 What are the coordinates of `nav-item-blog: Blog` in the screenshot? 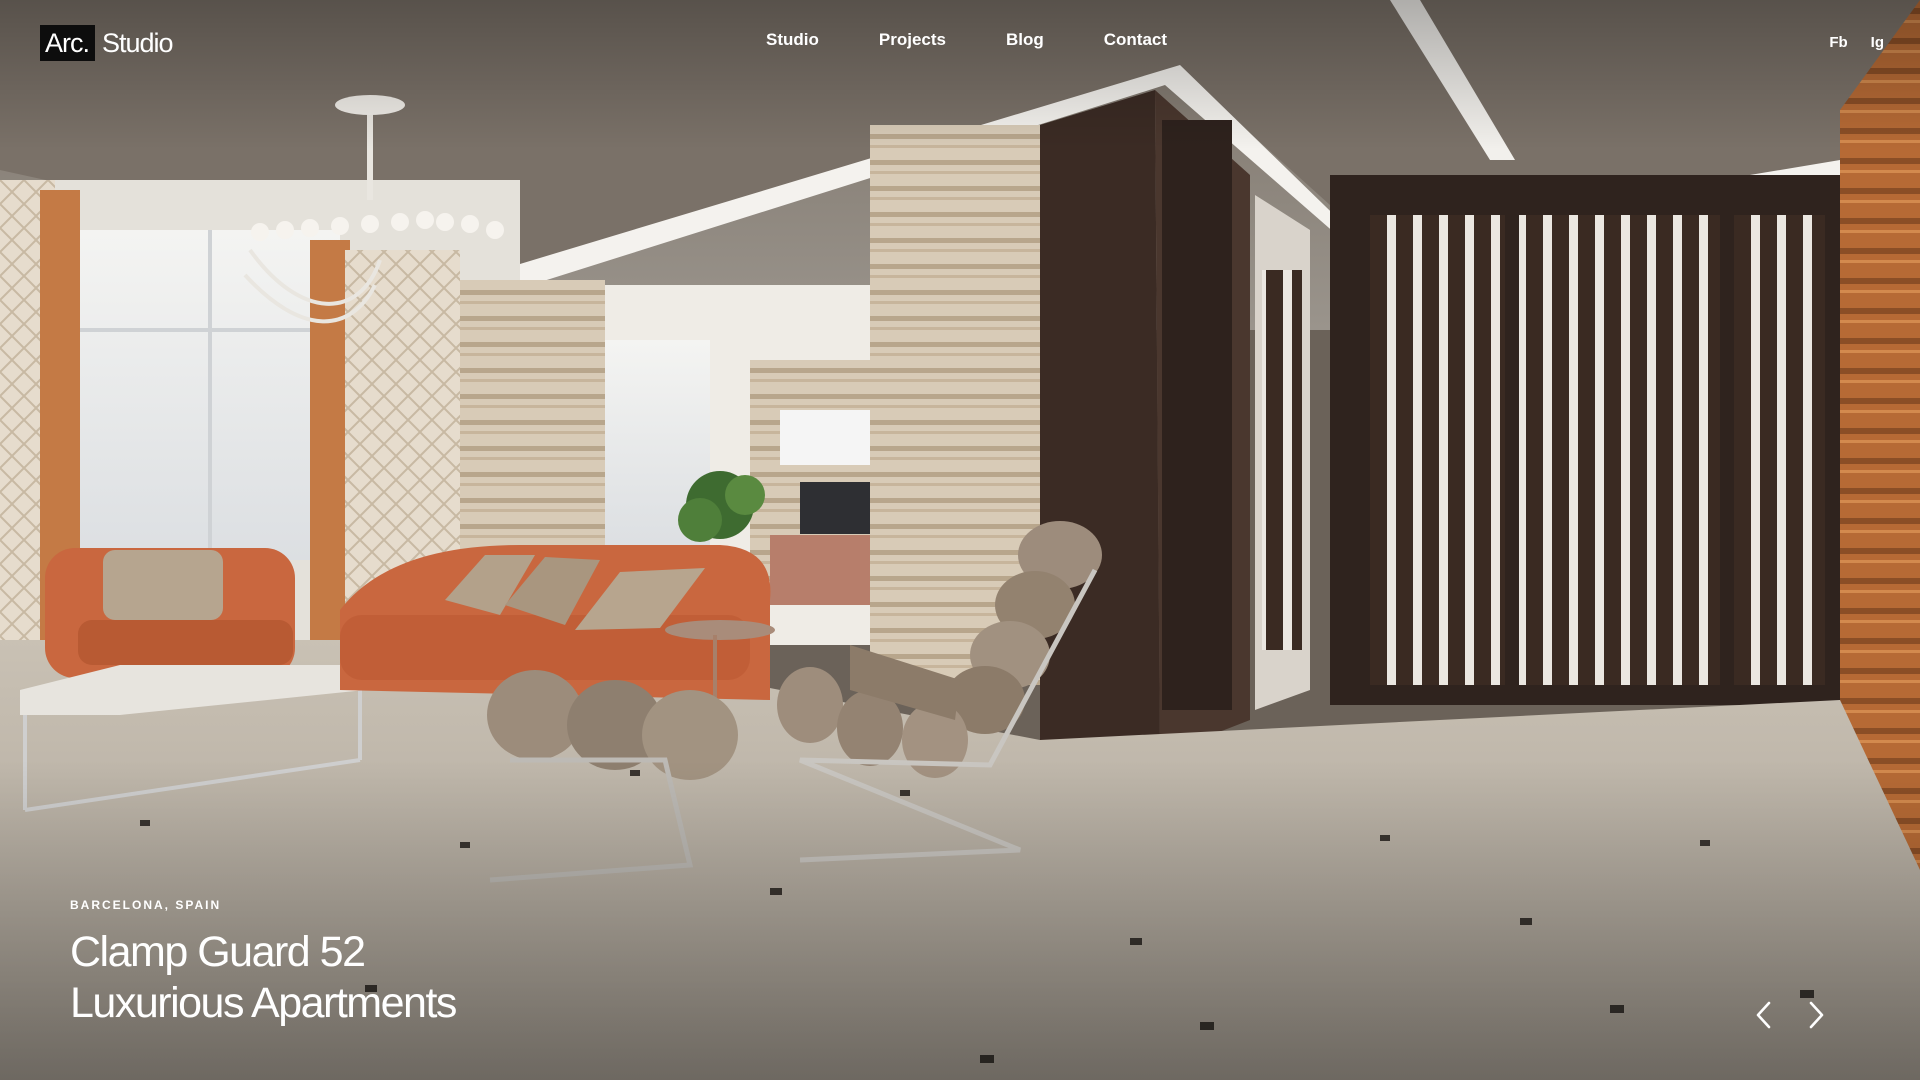 It's located at (1025, 40).